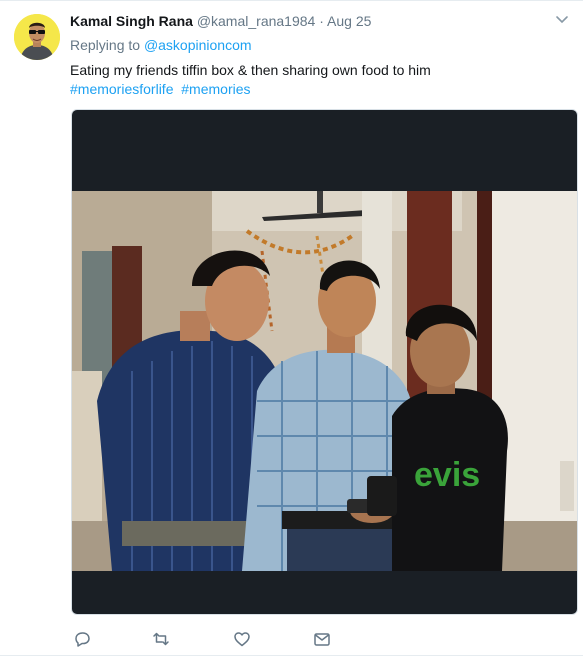 This screenshot has height=656, width=583. What do you see at coordinates (131, 21) in the screenshot?
I see `author-name: Kamal Singh Rana` at bounding box center [131, 21].